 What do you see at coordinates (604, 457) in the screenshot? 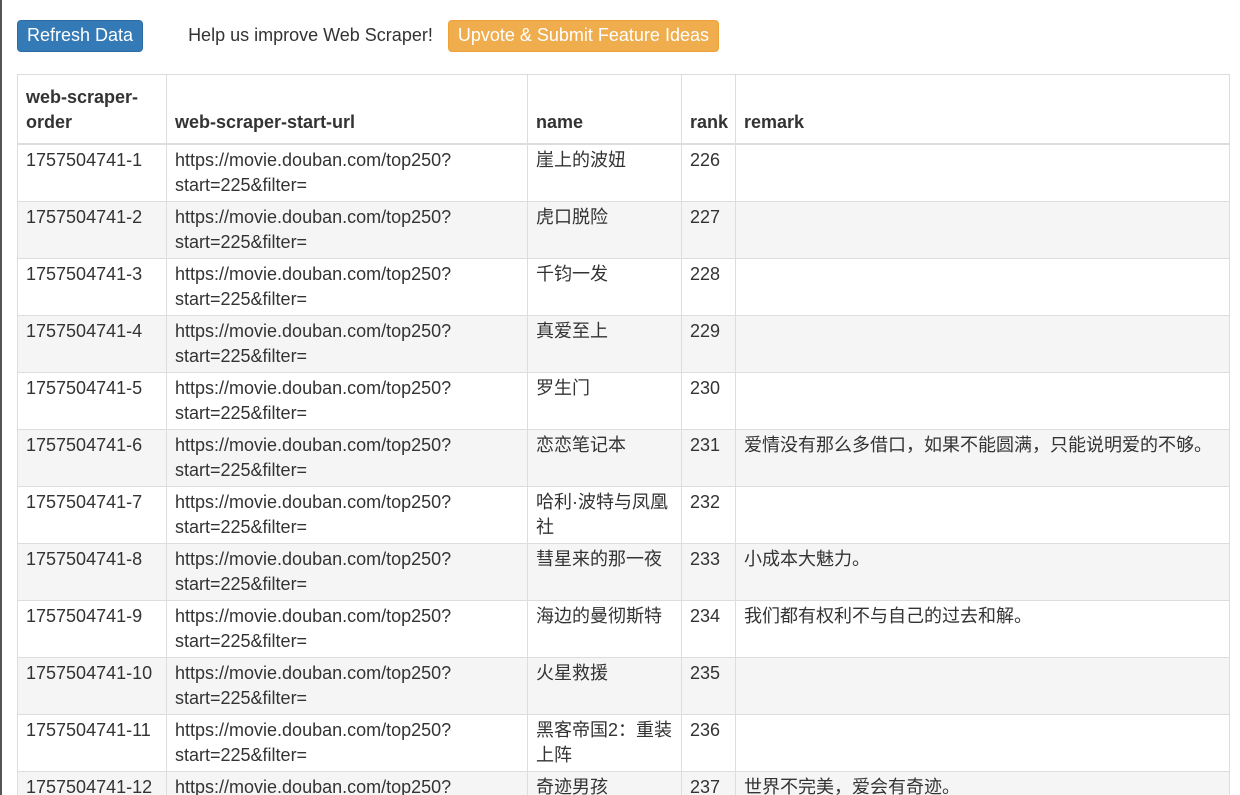
I see `cell-name: 恋恋笔记本` at bounding box center [604, 457].